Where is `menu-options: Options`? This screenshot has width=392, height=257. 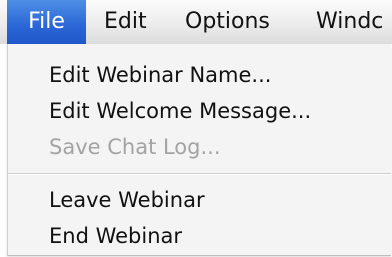
menu-options: Options is located at coordinates (227, 22).